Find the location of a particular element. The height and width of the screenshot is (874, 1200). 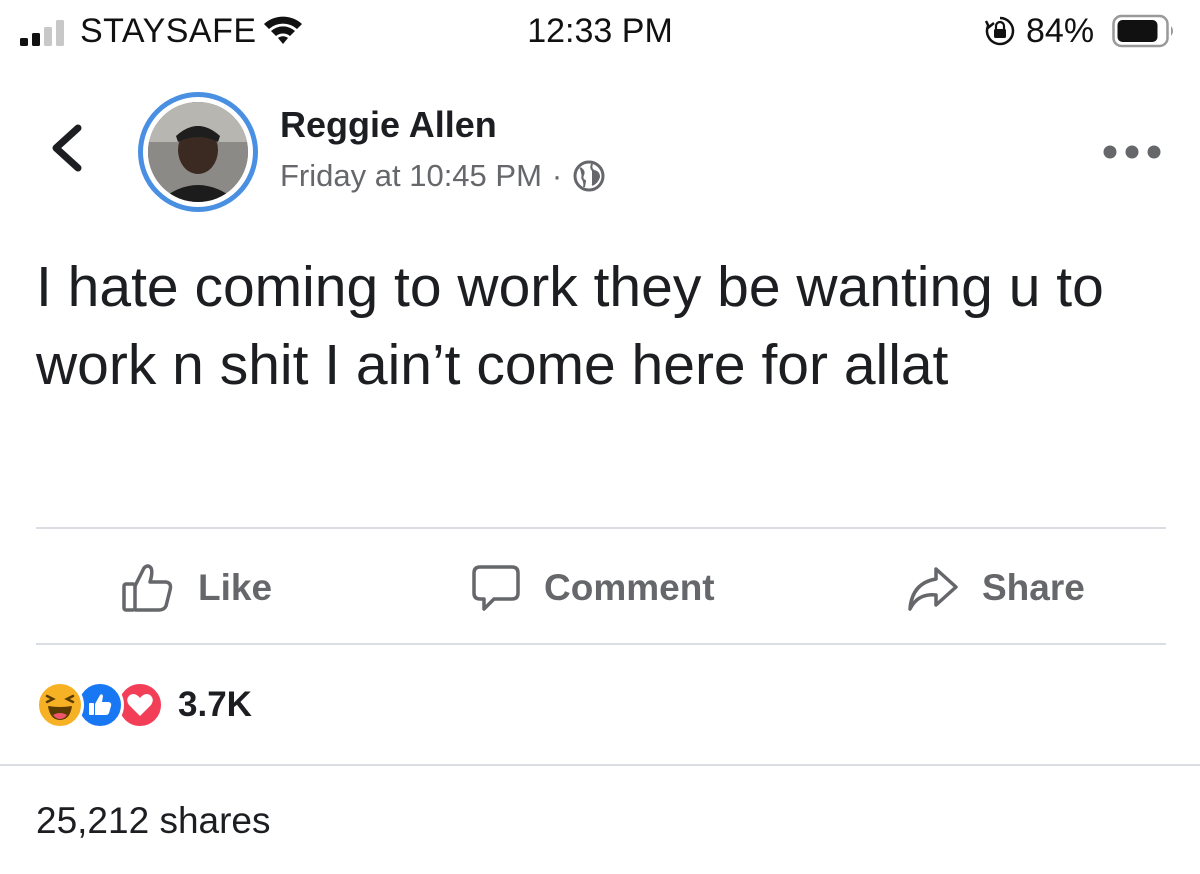

author-name: Reggie Allen is located at coordinates (388, 125).